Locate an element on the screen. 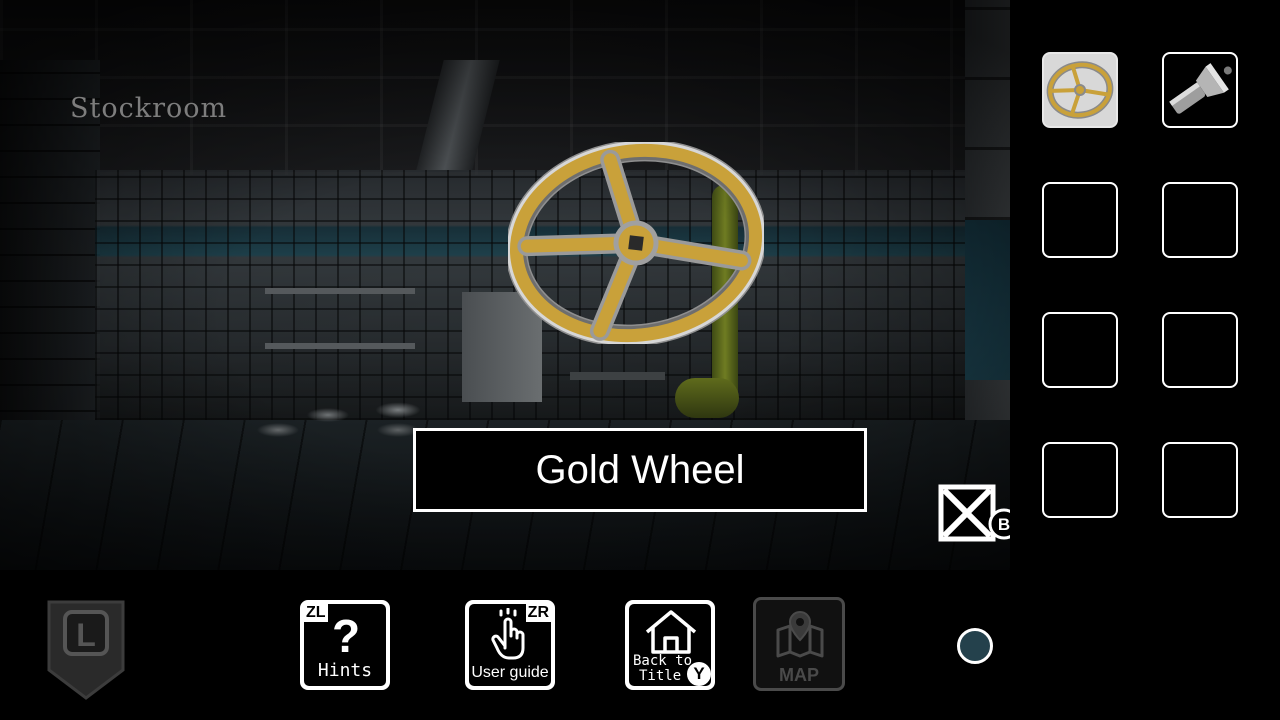 The height and width of the screenshot is (720, 1280). gold-wheel-icon is located at coordinates (1080, 90).